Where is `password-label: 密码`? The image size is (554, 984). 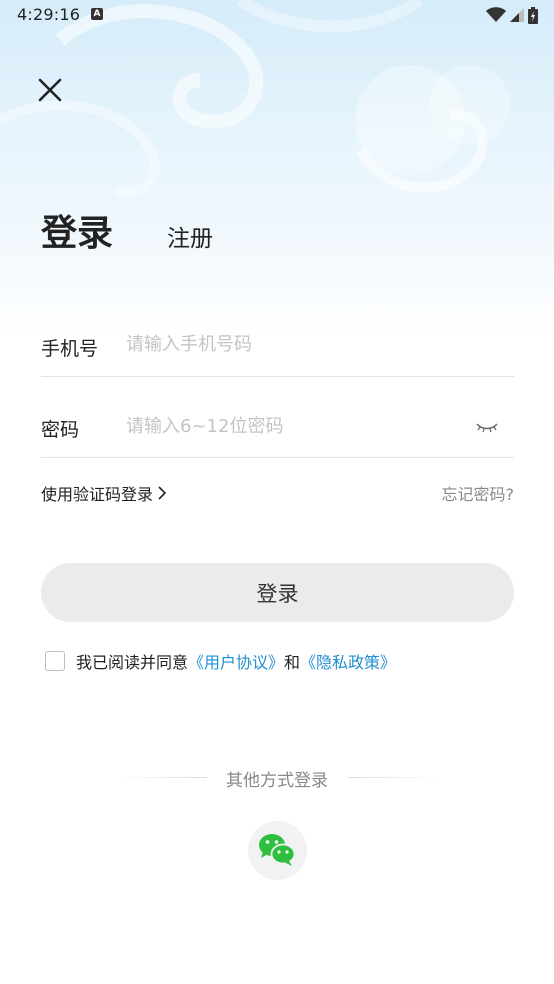
password-label: 密码 is located at coordinates (60, 430).